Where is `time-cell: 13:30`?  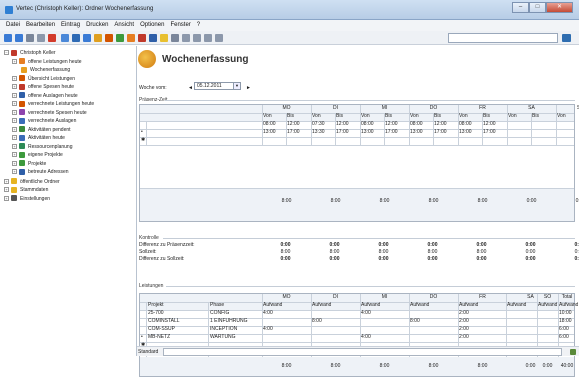
time-cell: 13:30 is located at coordinates (318, 132).